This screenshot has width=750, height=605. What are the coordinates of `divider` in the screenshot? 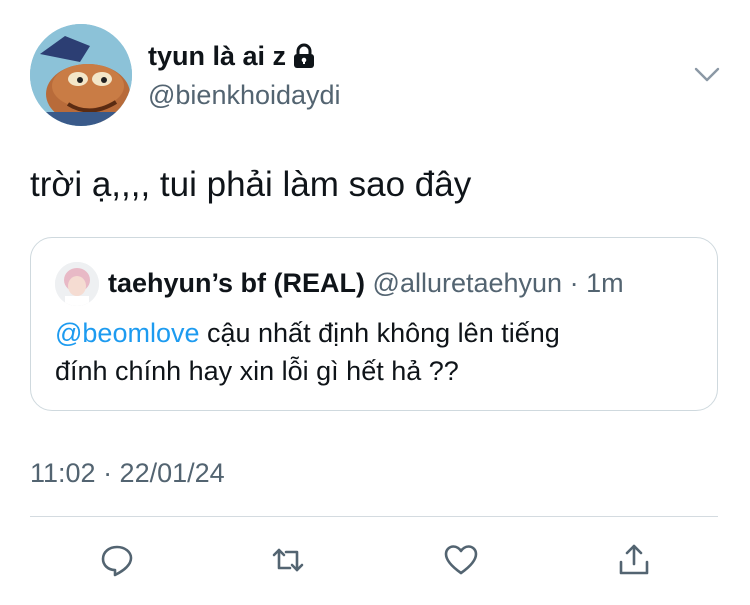 It's located at (374, 516).